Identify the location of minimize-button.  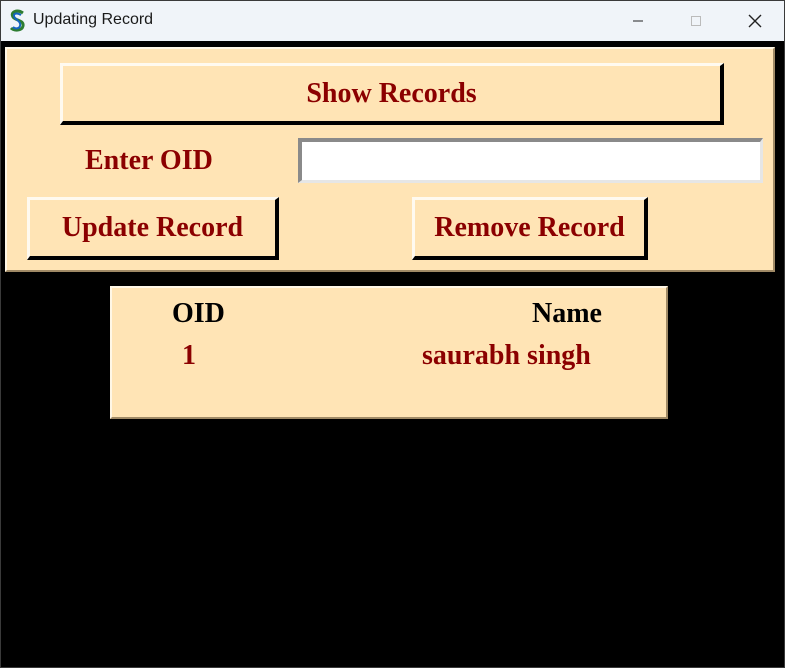
(638, 21).